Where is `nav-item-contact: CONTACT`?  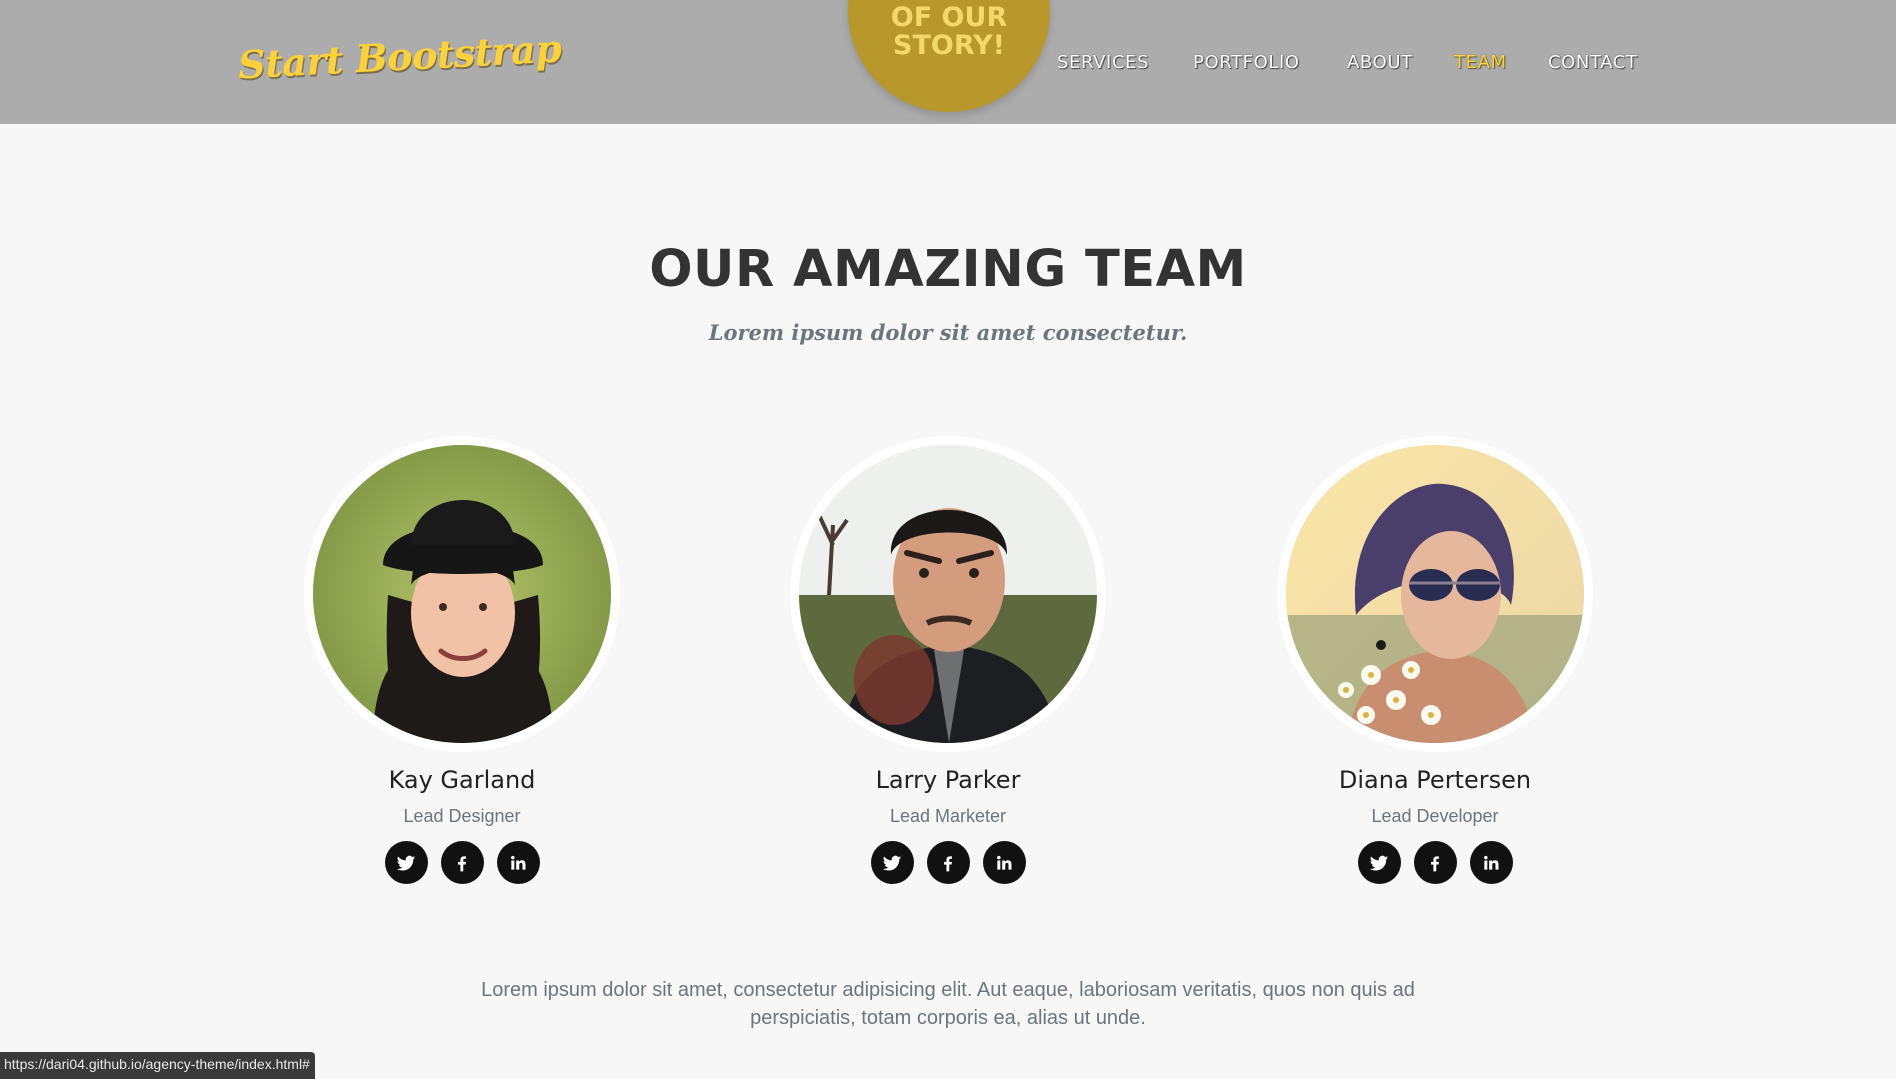 nav-item-contact: CONTACT is located at coordinates (1593, 62).